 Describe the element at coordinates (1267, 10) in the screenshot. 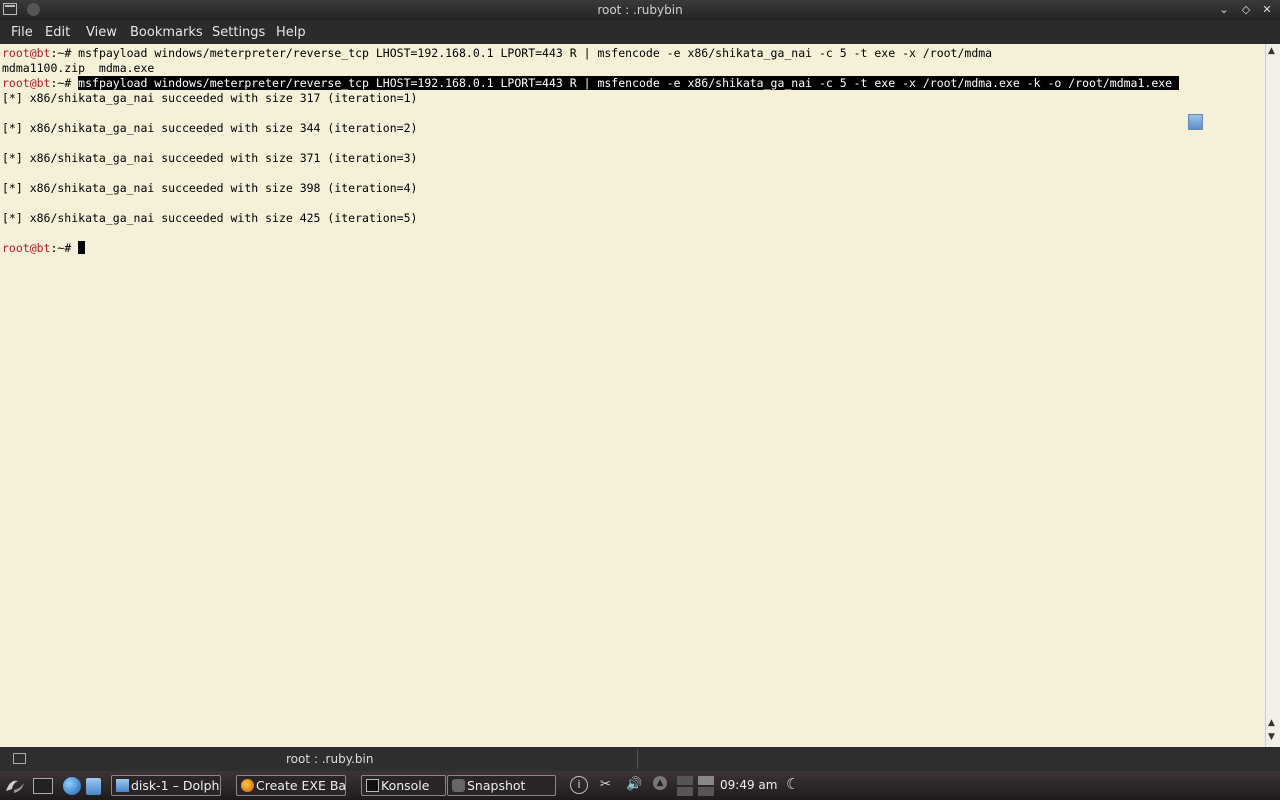

I see `close-icon: ✕` at that location.